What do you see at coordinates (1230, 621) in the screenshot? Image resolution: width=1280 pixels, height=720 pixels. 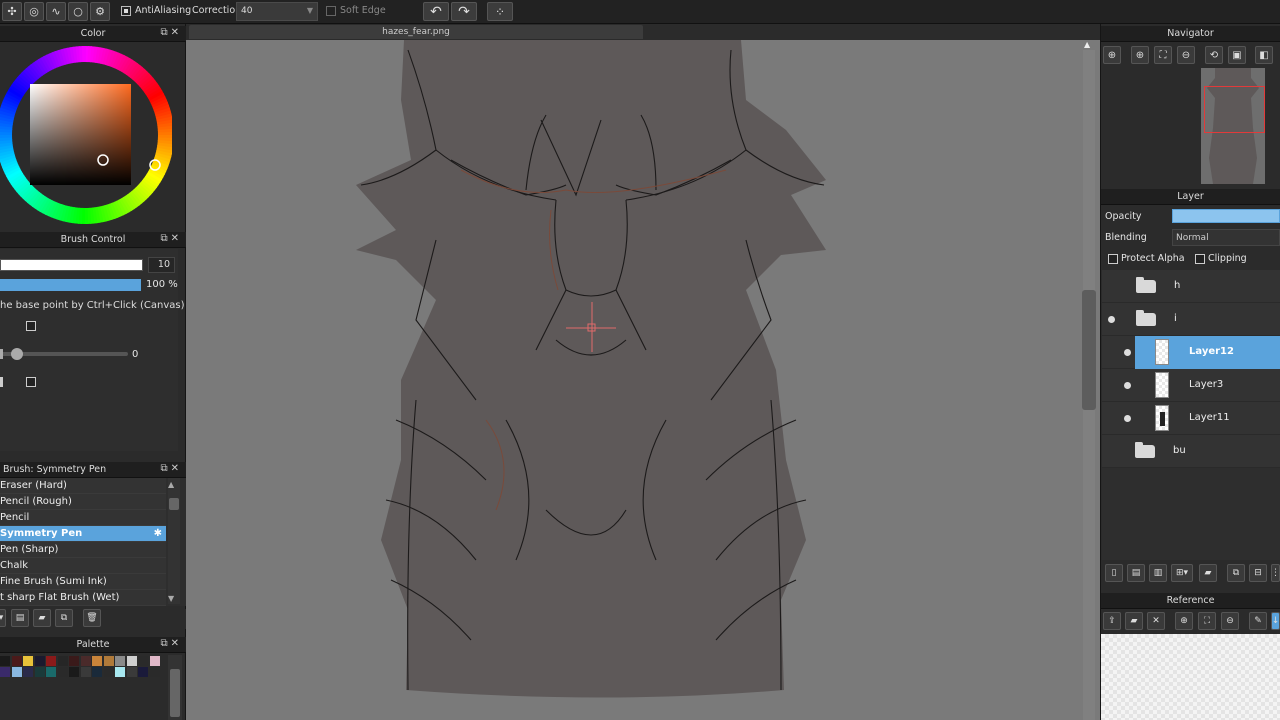 I see `zoom-out-icon: ⊖` at bounding box center [1230, 621].